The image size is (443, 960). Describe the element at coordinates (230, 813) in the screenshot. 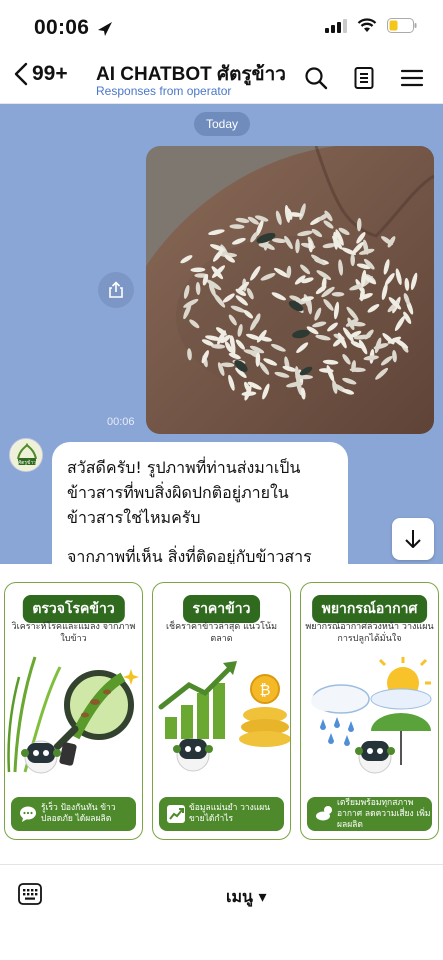

I see `card-footer-text: ข้อมูลแม่นยำ วางแผนขายได้กำไร` at that location.